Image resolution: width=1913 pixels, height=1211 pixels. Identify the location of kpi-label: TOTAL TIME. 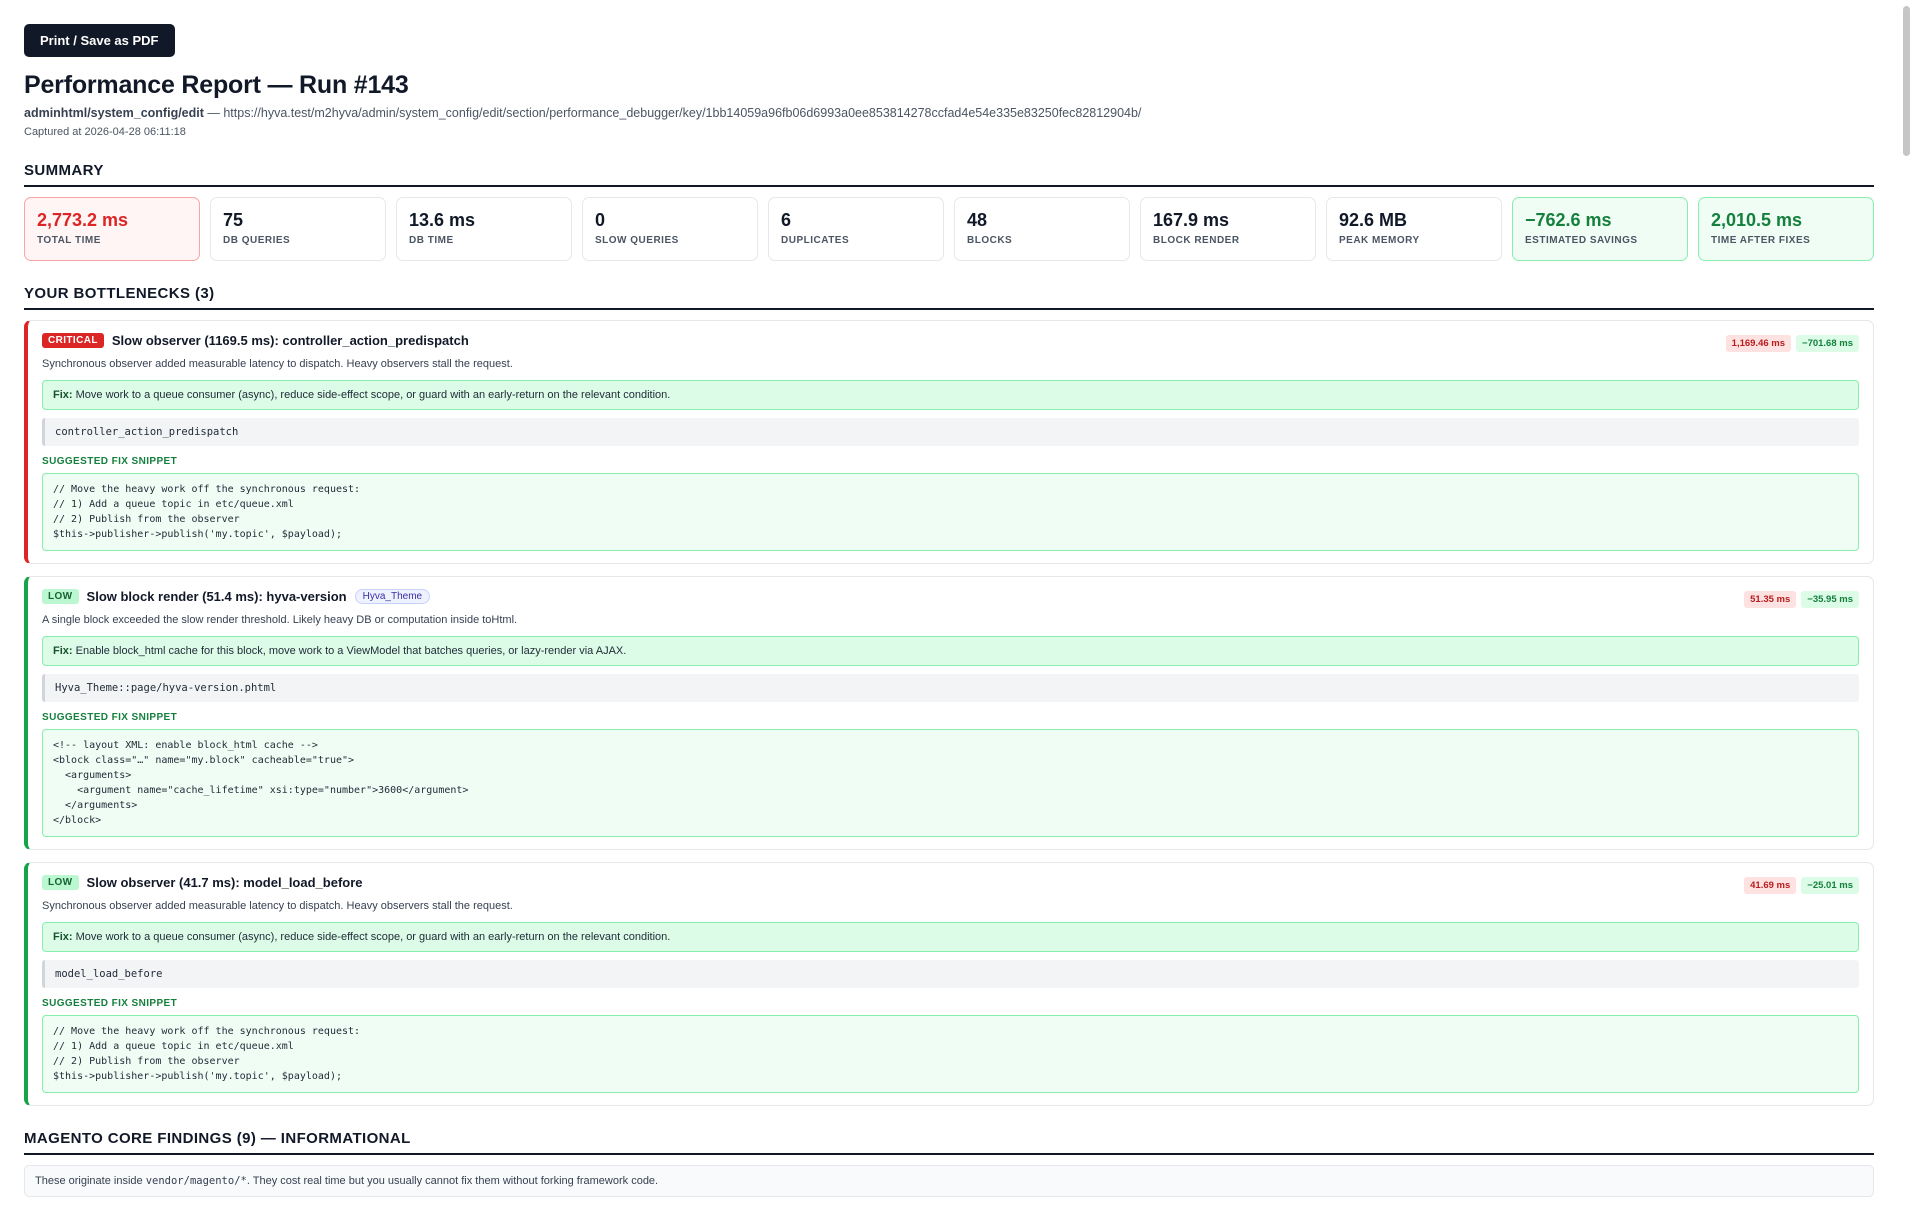
(69, 240).